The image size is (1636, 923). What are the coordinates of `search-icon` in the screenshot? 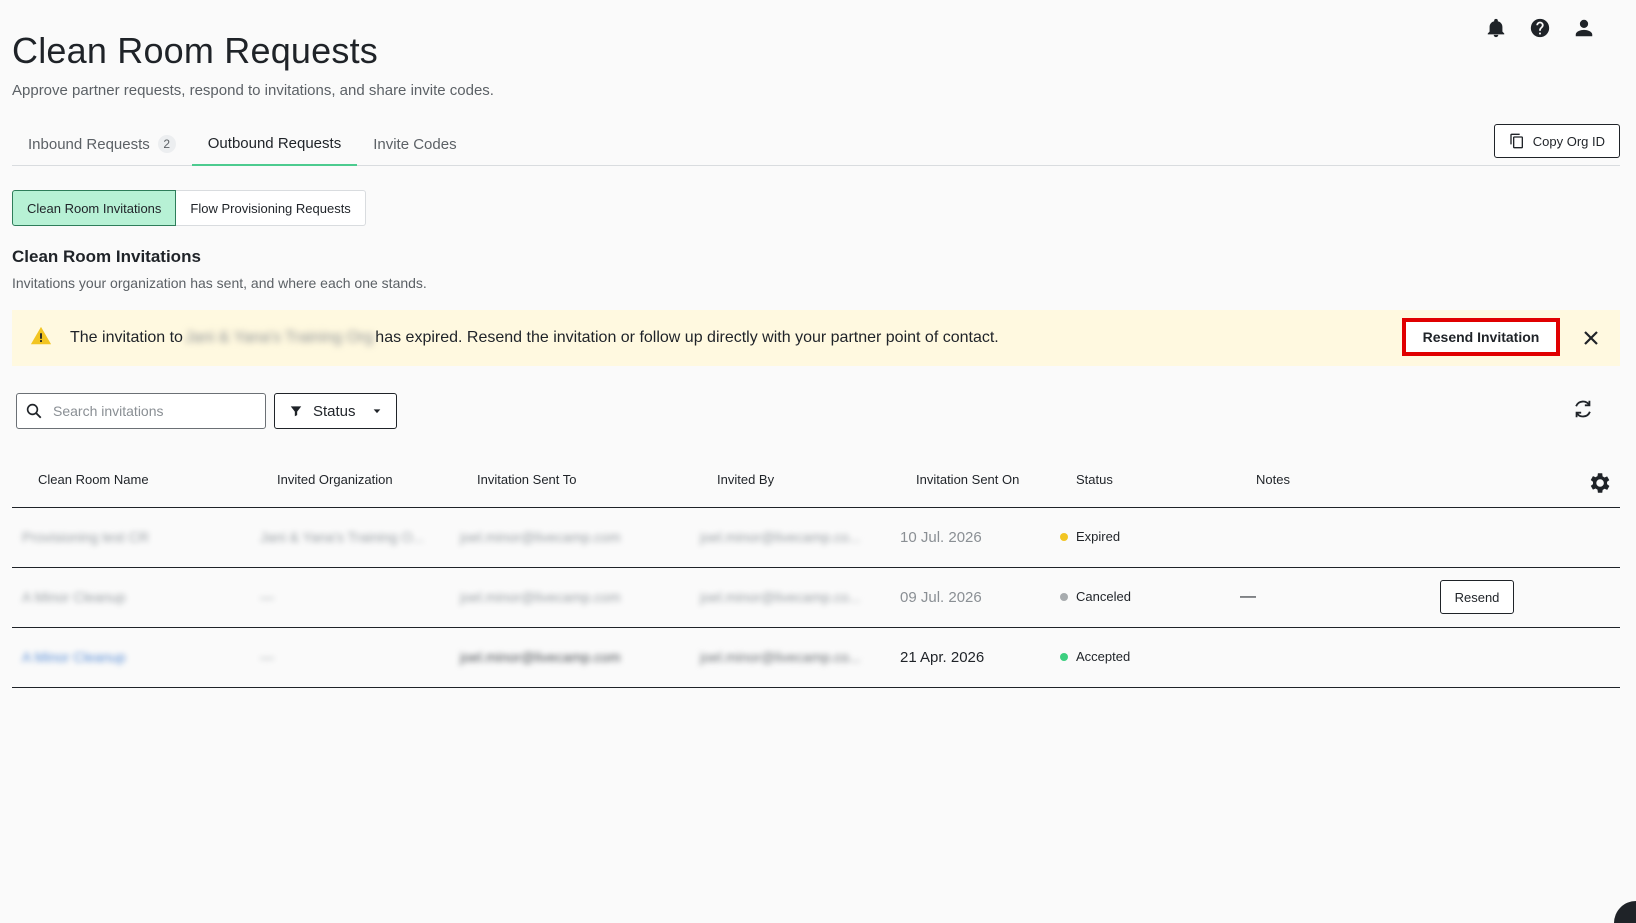 It's located at (34, 411).